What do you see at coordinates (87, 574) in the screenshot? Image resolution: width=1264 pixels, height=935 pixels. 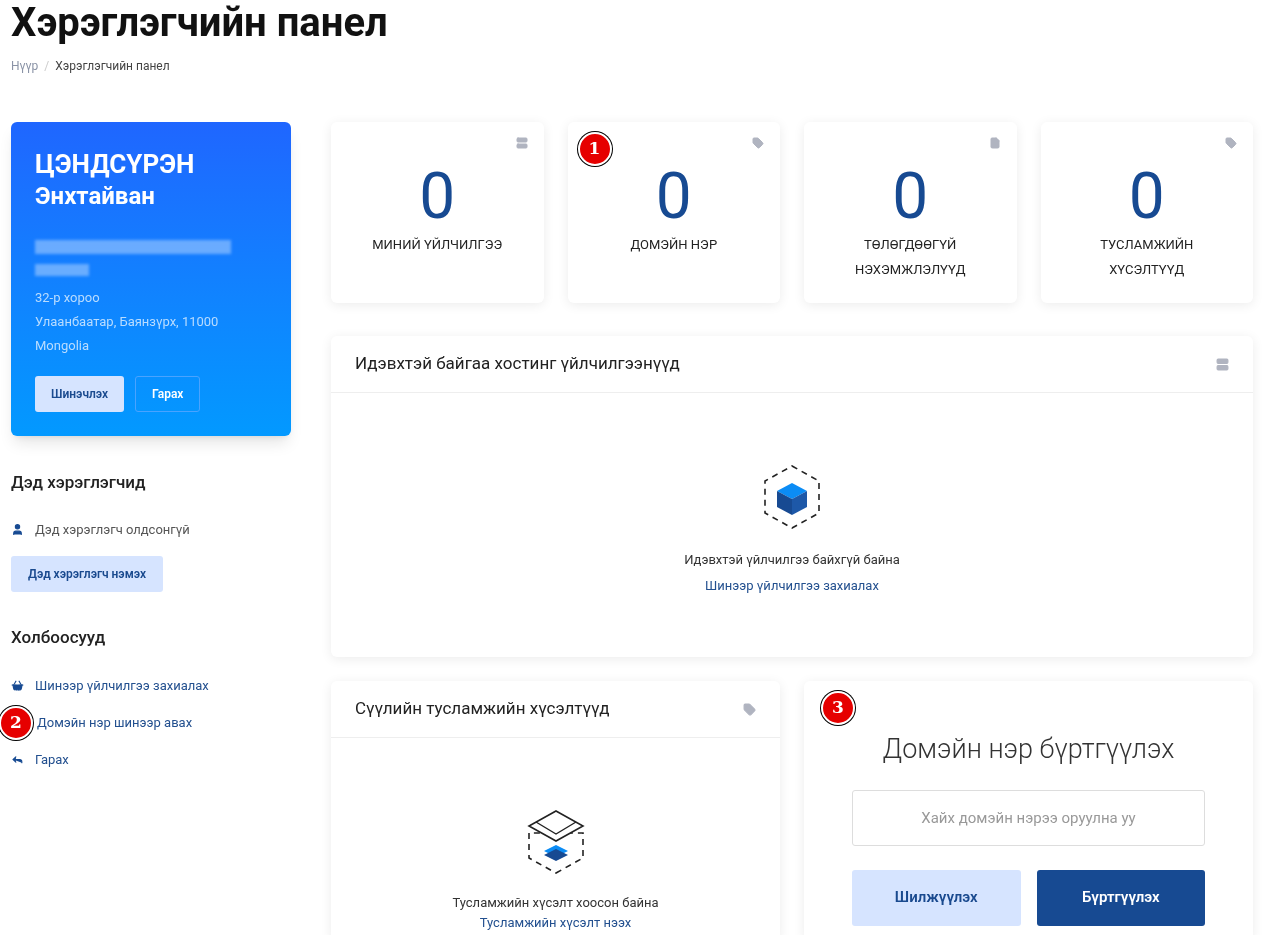 I see `add-sub-user-button: Дэд хэрэглэгч нэмэх` at bounding box center [87, 574].